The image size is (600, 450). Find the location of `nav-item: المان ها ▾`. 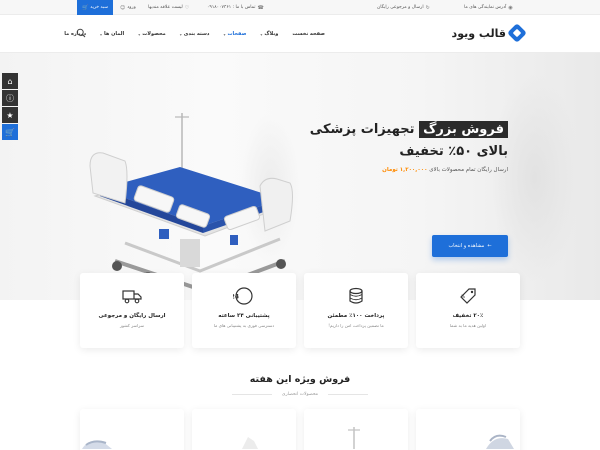

nav-item: المان ها ▾ is located at coordinates (112, 34).